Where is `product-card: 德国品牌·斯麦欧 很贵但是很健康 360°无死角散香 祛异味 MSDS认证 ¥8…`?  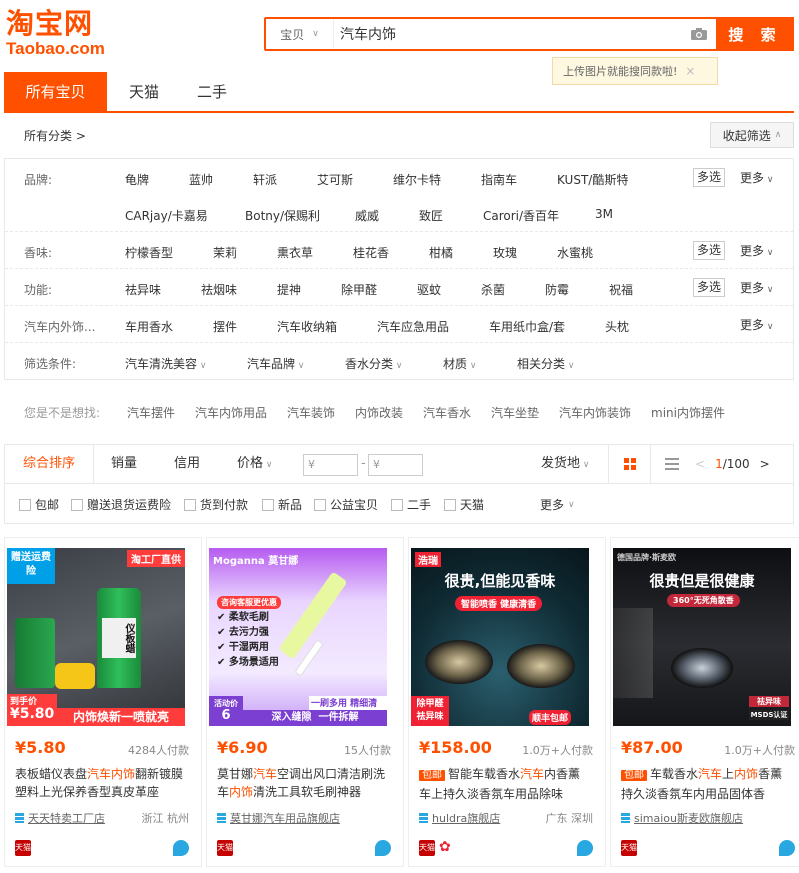 product-card: 德国品牌·斯麦欧 很贵但是很健康 360°无死角散香 祛异味 MSDS认证 ¥8… is located at coordinates (704, 702).